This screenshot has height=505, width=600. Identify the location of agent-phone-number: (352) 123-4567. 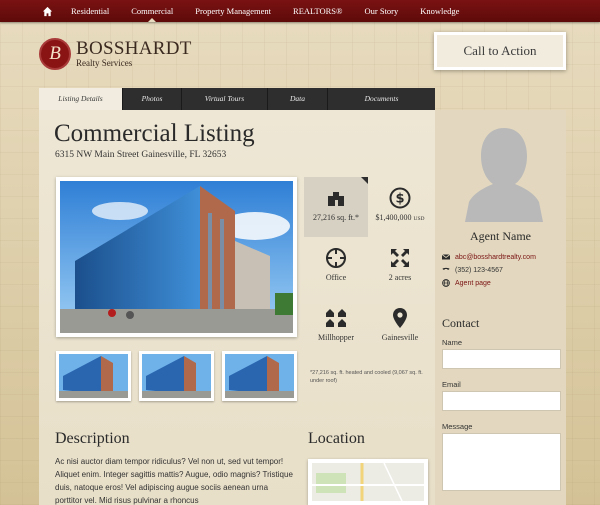
(479, 270).